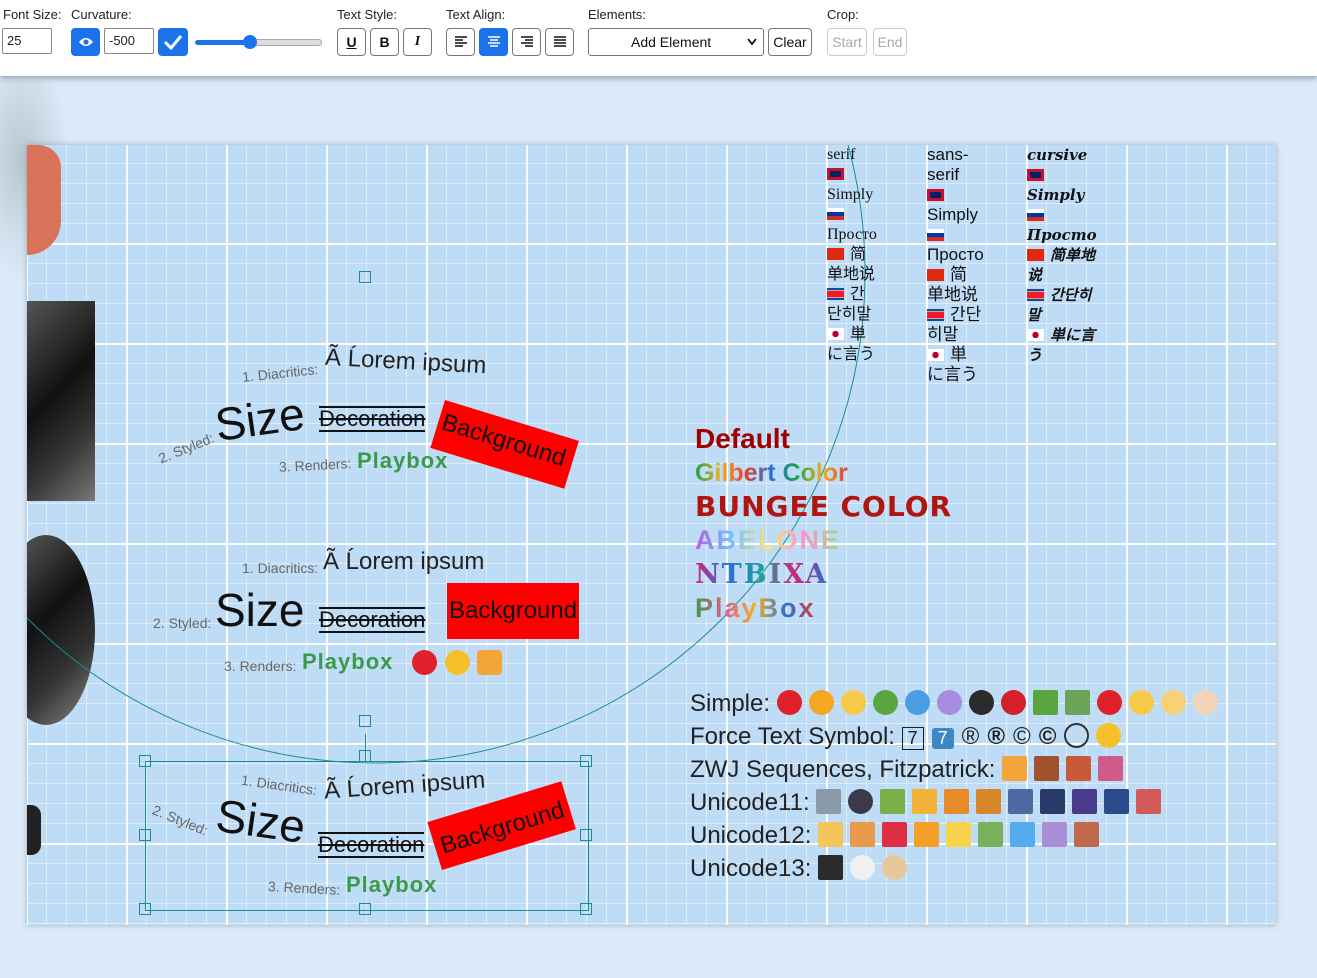 Image resolution: width=1317 pixels, height=978 pixels. Describe the element at coordinates (1057, 155) in the screenshot. I see `column-header: cursive` at that location.